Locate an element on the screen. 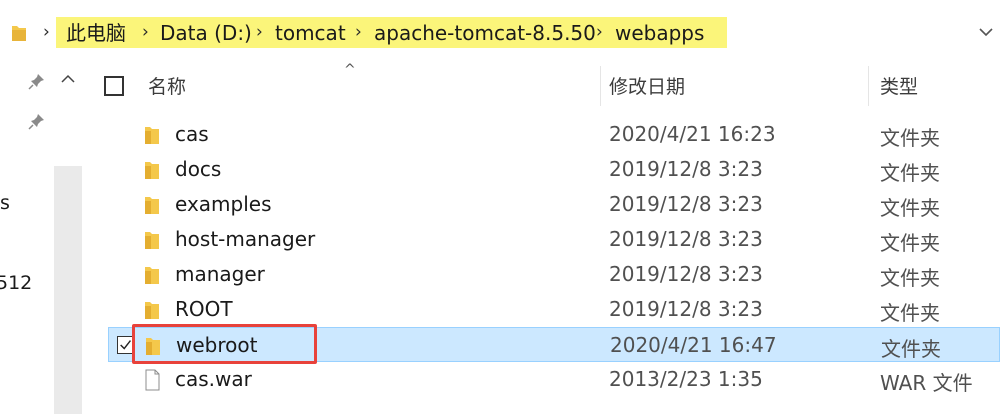  breadcrumb-webapps: webapps is located at coordinates (659, 33).